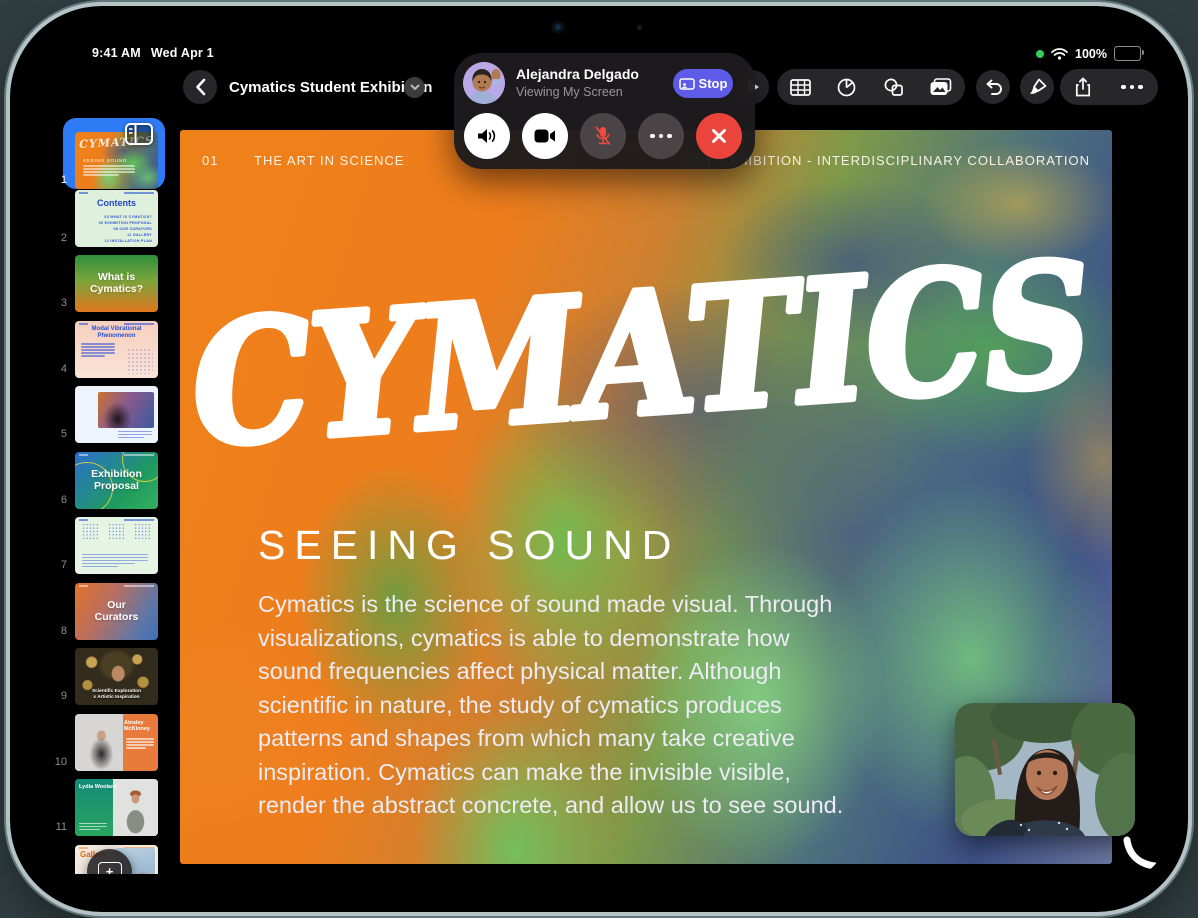 The image size is (1198, 918). Describe the element at coordinates (1040, 53) in the screenshot. I see `screen-sharing-indicator-icon` at that location.